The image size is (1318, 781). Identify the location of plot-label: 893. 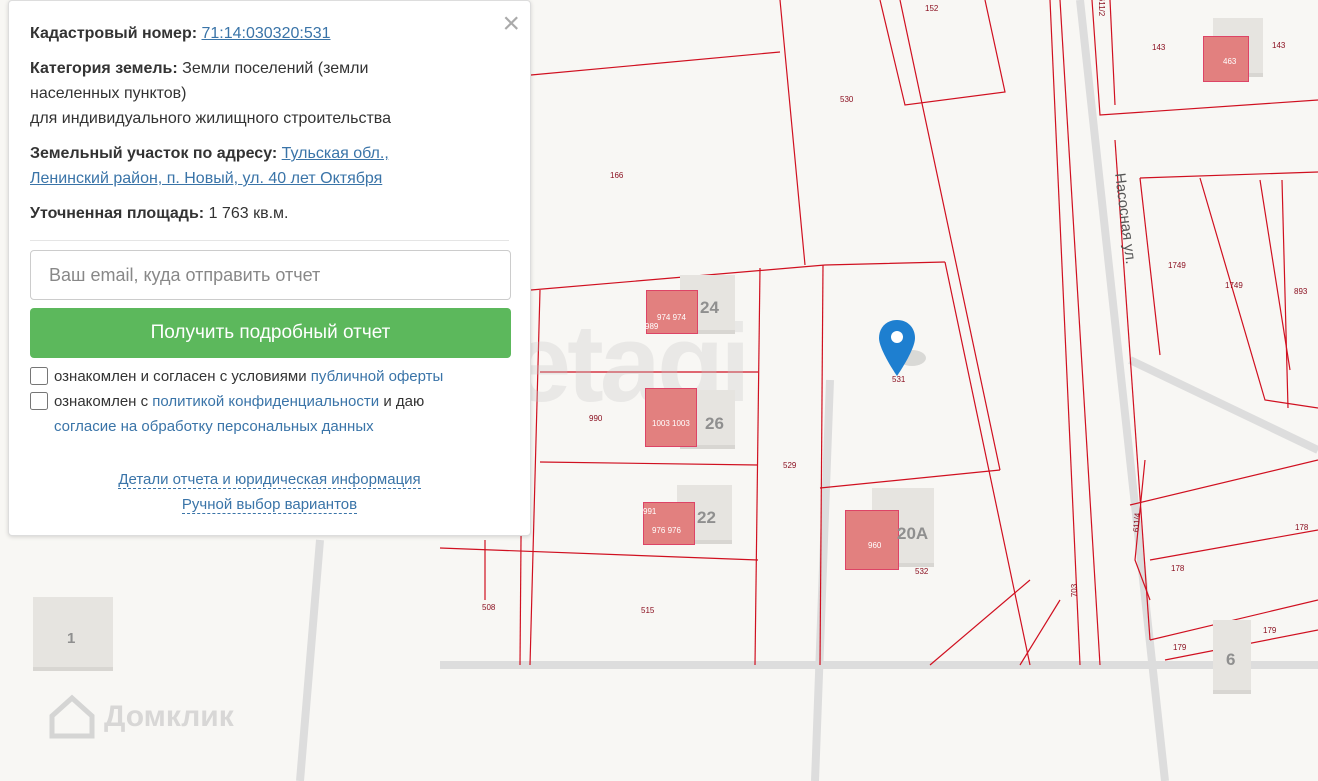
(1301, 291).